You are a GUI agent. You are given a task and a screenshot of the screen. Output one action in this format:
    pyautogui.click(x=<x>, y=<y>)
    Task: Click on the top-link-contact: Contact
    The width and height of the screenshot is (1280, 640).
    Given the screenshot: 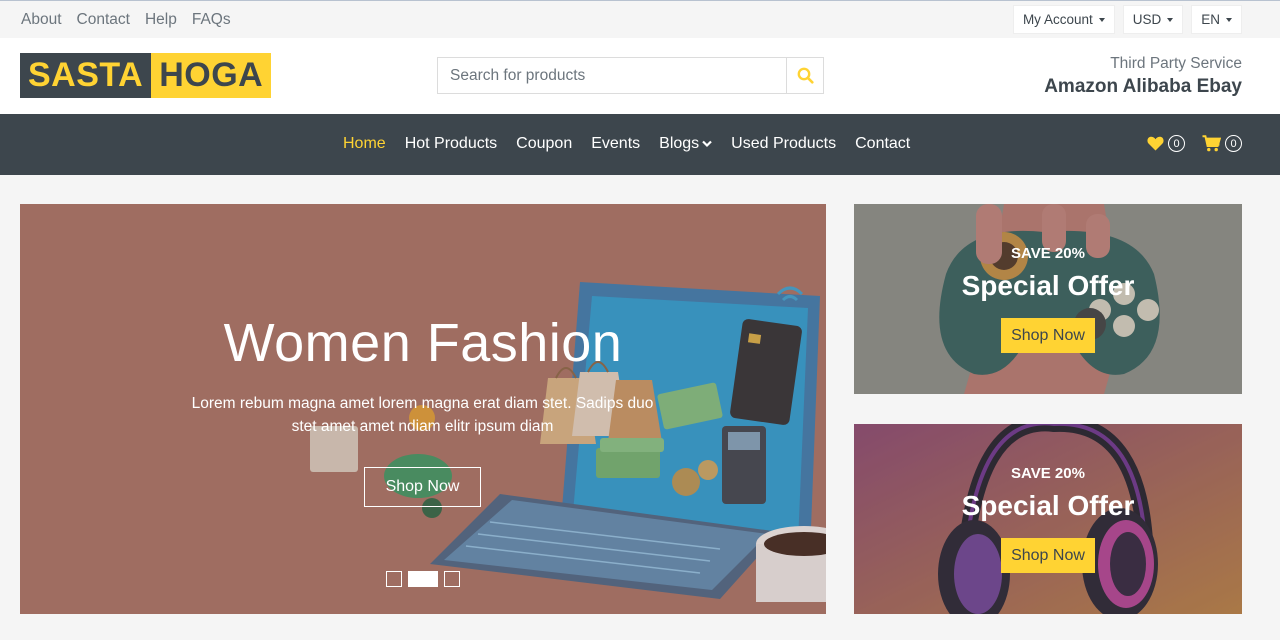 What is the action you would take?
    pyautogui.click(x=103, y=20)
    